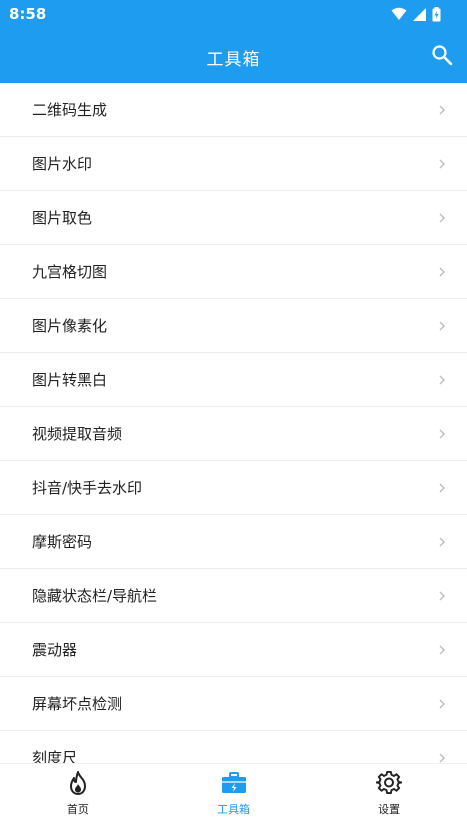 This screenshot has width=467, height=831. Describe the element at coordinates (389, 809) in the screenshot. I see `tab-label: 设置` at that location.